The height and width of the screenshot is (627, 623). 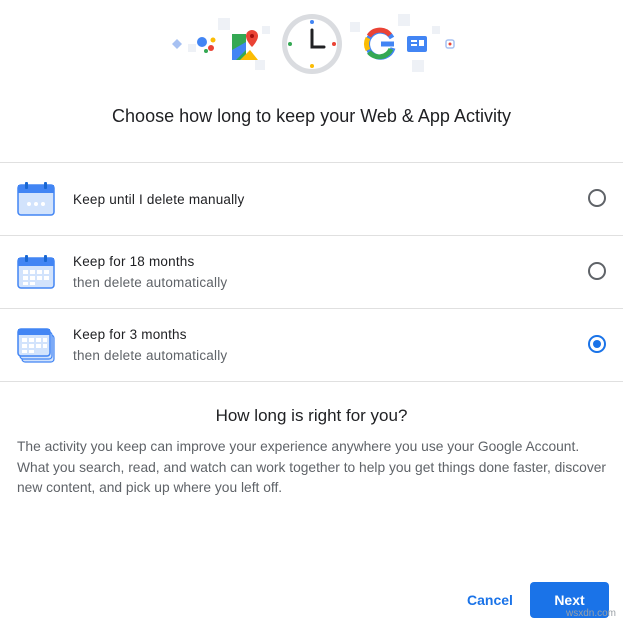 What do you see at coordinates (159, 199) in the screenshot?
I see `option-title: Keep until I delete manually` at bounding box center [159, 199].